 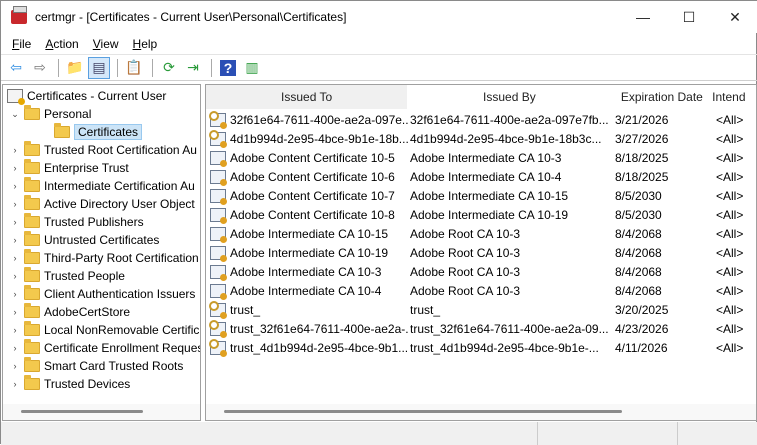 What do you see at coordinates (379, 433) in the screenshot?
I see `status-bar` at bounding box center [379, 433].